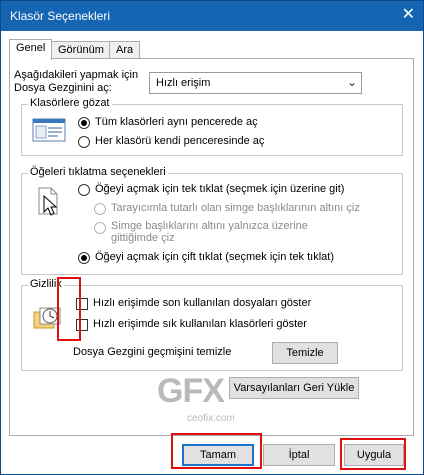  I want to click on open-explorer-select: Hızlı erişim ⌄, so click(255, 83).